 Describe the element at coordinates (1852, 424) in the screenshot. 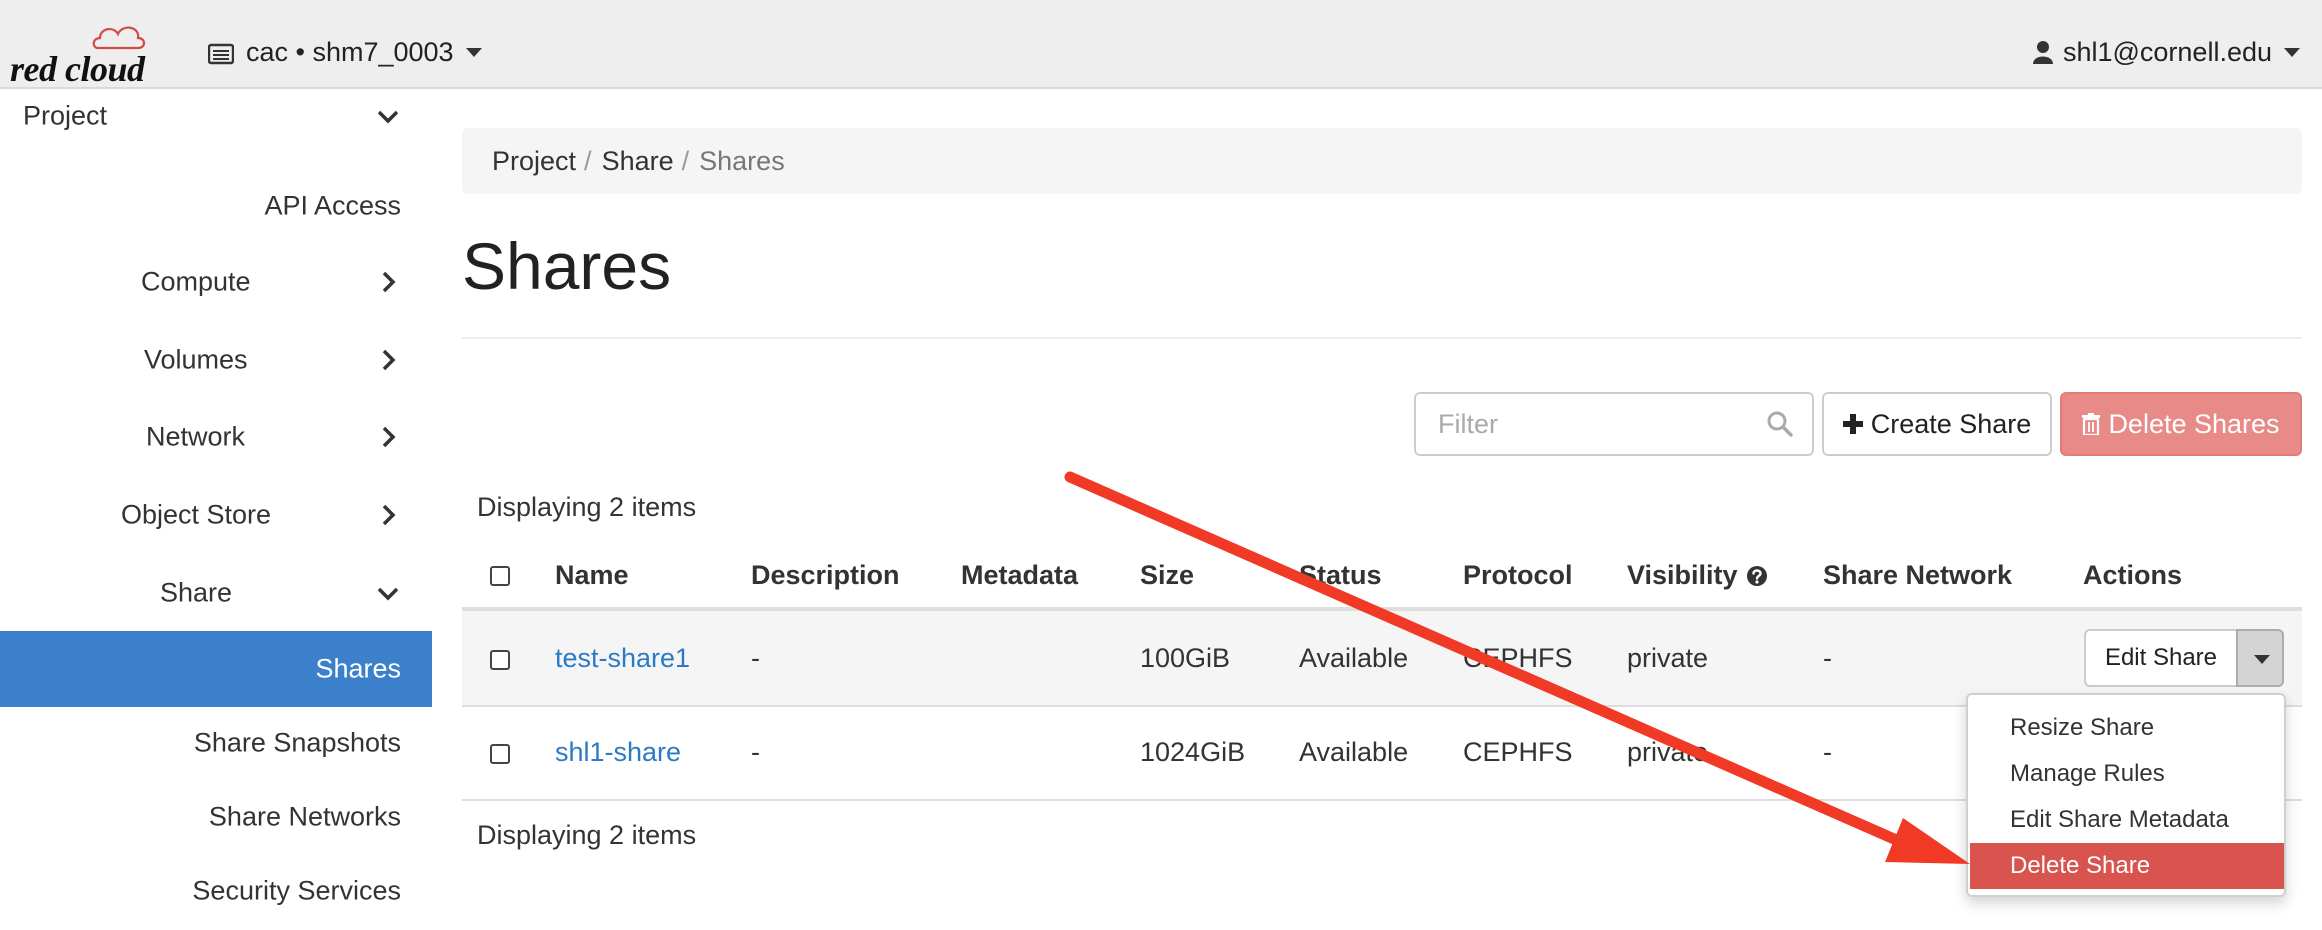

I see `plus-icon` at that location.